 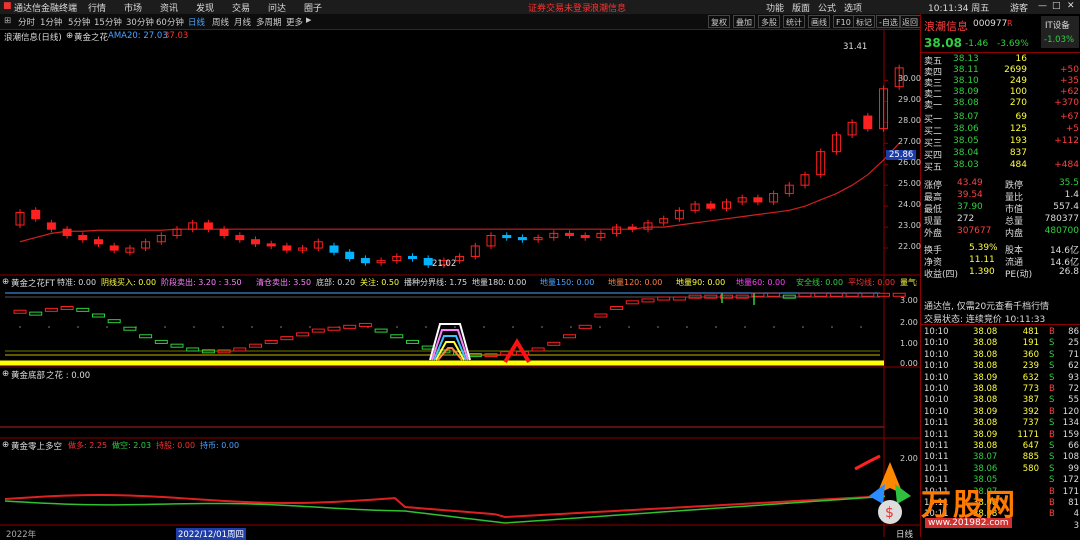 I want to click on stat-row: 外盘 307677 内盘 480700, so click(x=1000, y=232).